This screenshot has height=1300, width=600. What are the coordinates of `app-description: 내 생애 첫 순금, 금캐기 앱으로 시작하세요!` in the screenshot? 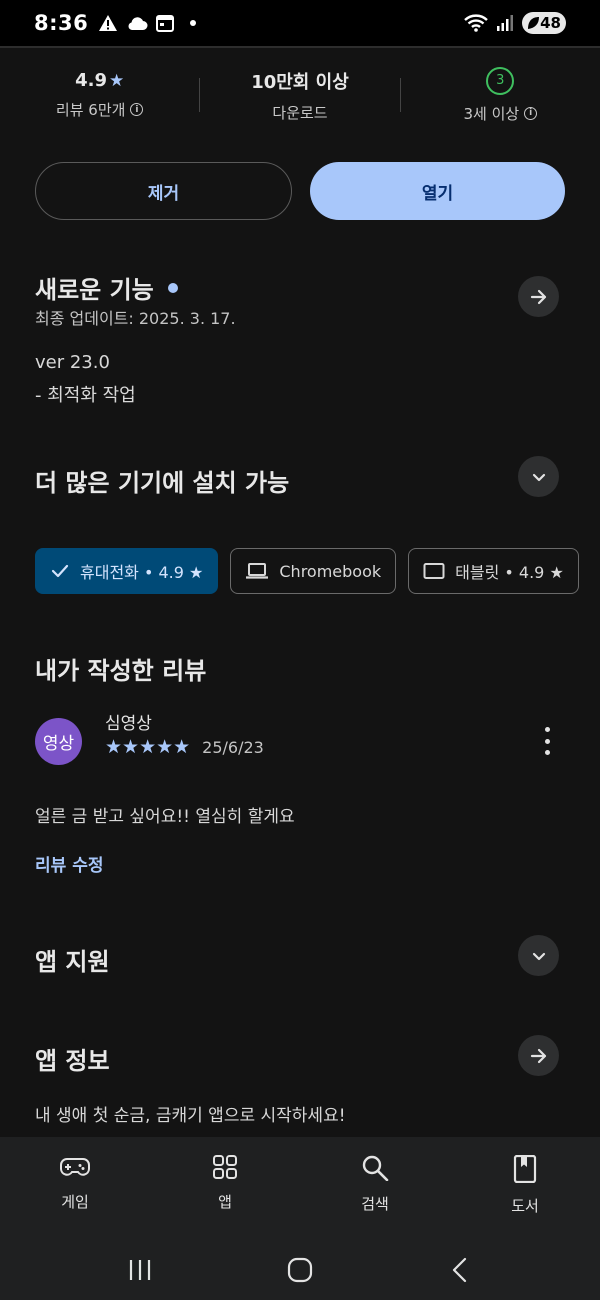 It's located at (190, 1116).